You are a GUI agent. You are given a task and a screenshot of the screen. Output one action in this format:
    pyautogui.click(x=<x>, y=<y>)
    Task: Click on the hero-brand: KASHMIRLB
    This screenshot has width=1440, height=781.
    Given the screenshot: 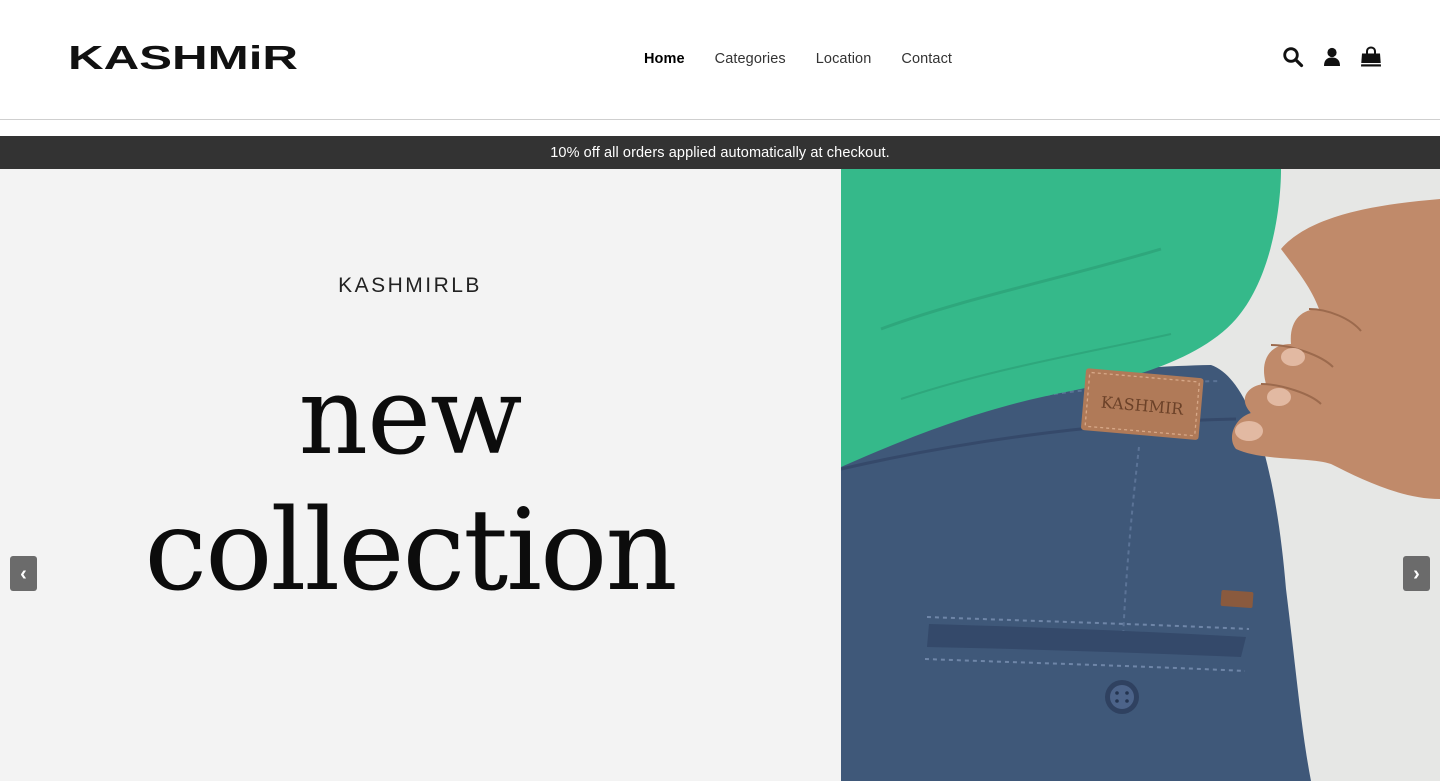 What is the action you would take?
    pyautogui.click(x=410, y=285)
    